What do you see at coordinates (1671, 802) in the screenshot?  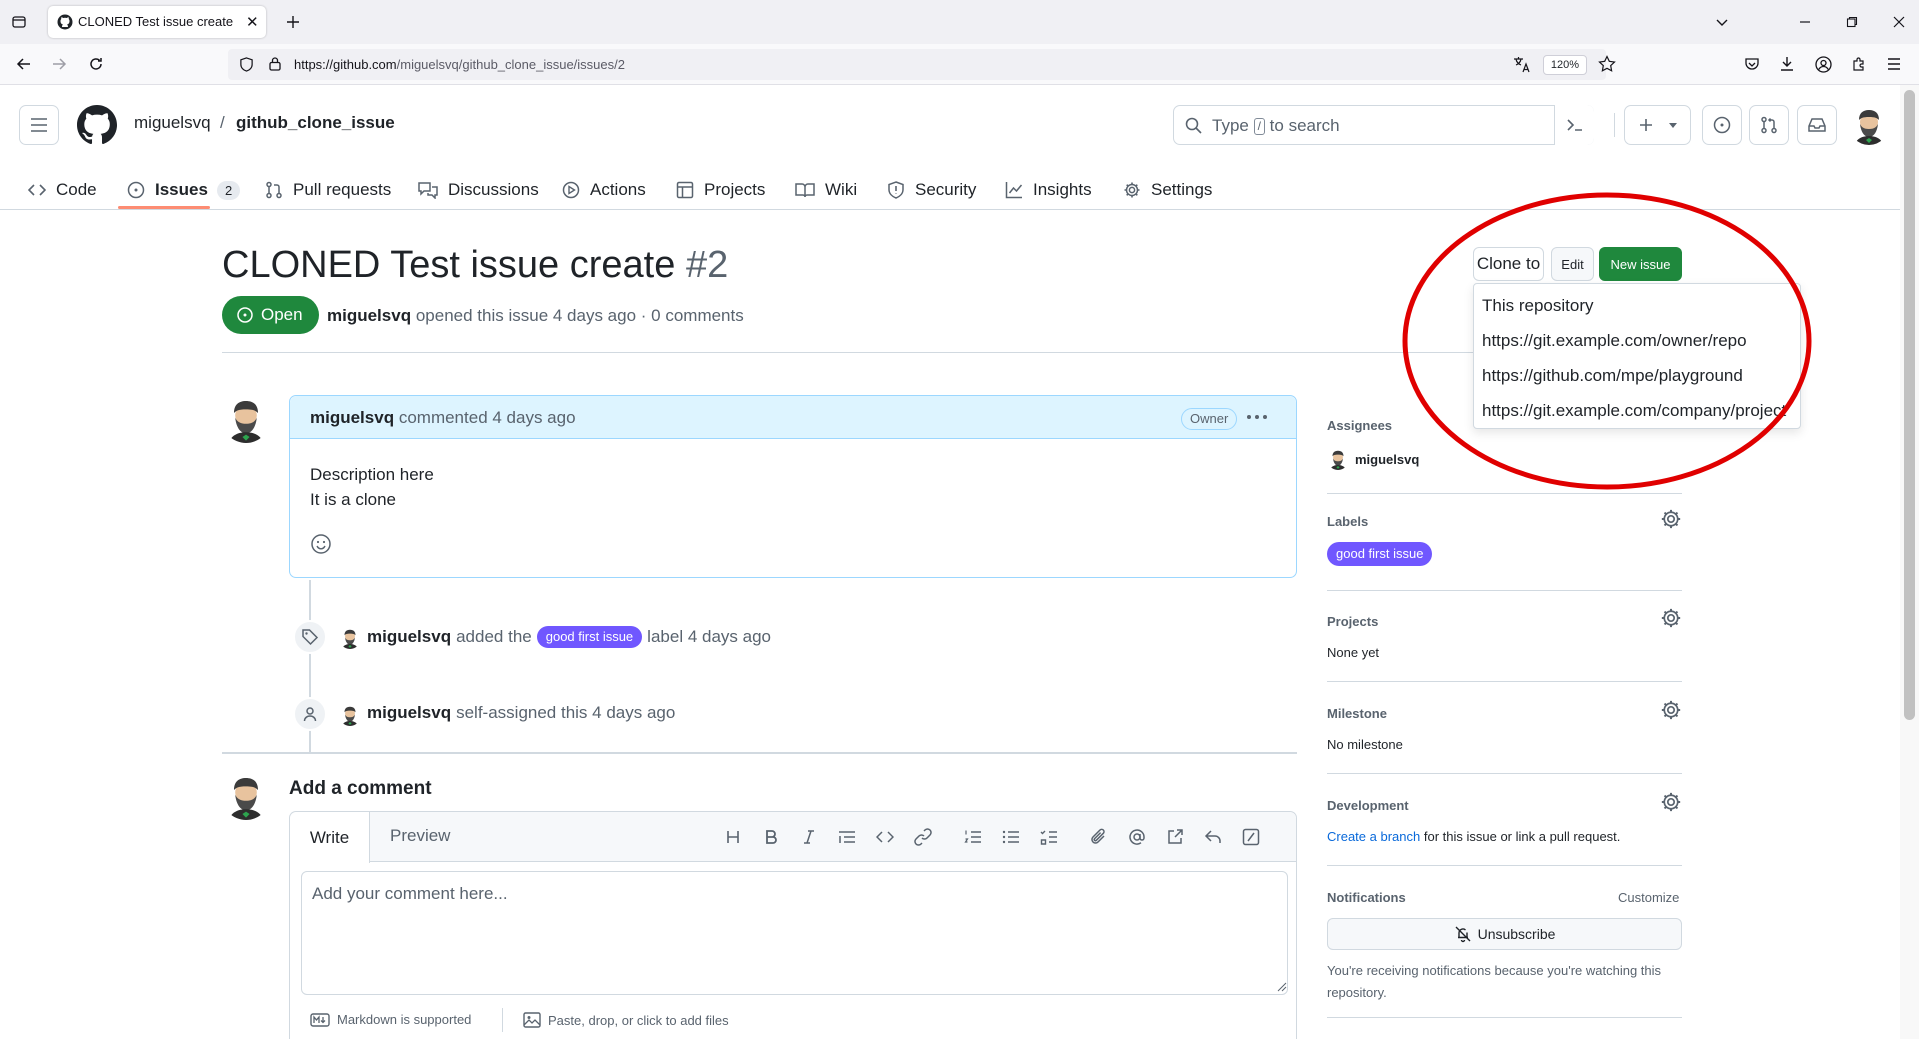 I see `development-gear-icon` at bounding box center [1671, 802].